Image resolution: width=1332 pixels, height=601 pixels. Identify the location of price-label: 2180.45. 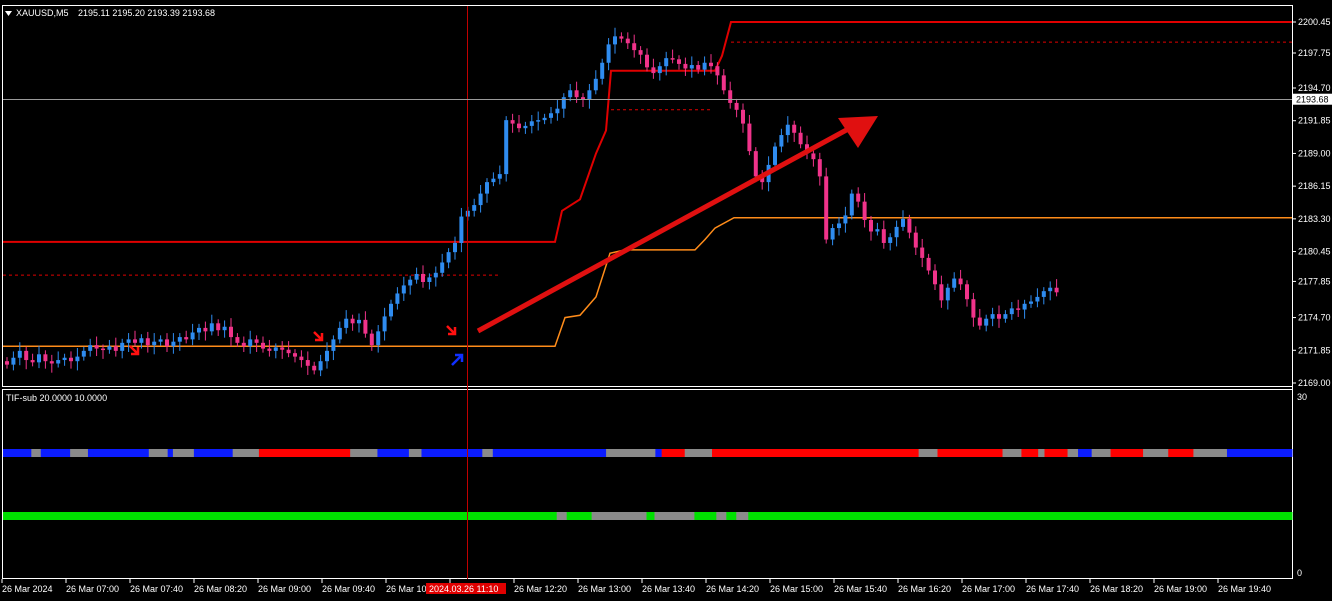
(1314, 252).